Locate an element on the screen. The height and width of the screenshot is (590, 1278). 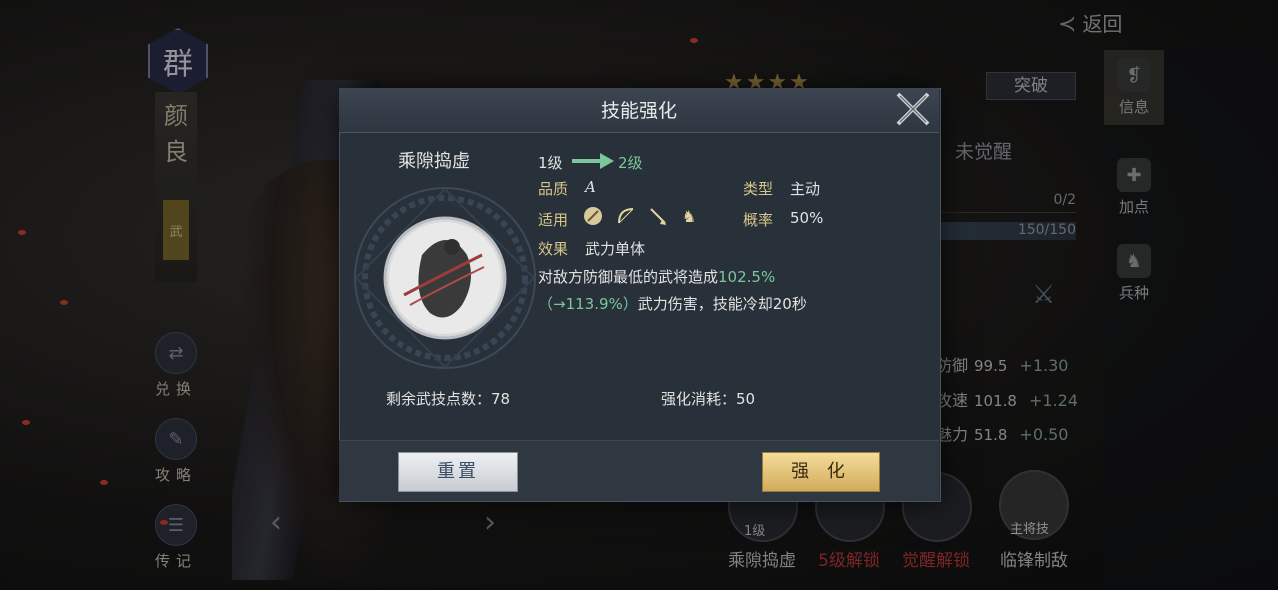
apply-label: 适用 is located at coordinates (553, 220).